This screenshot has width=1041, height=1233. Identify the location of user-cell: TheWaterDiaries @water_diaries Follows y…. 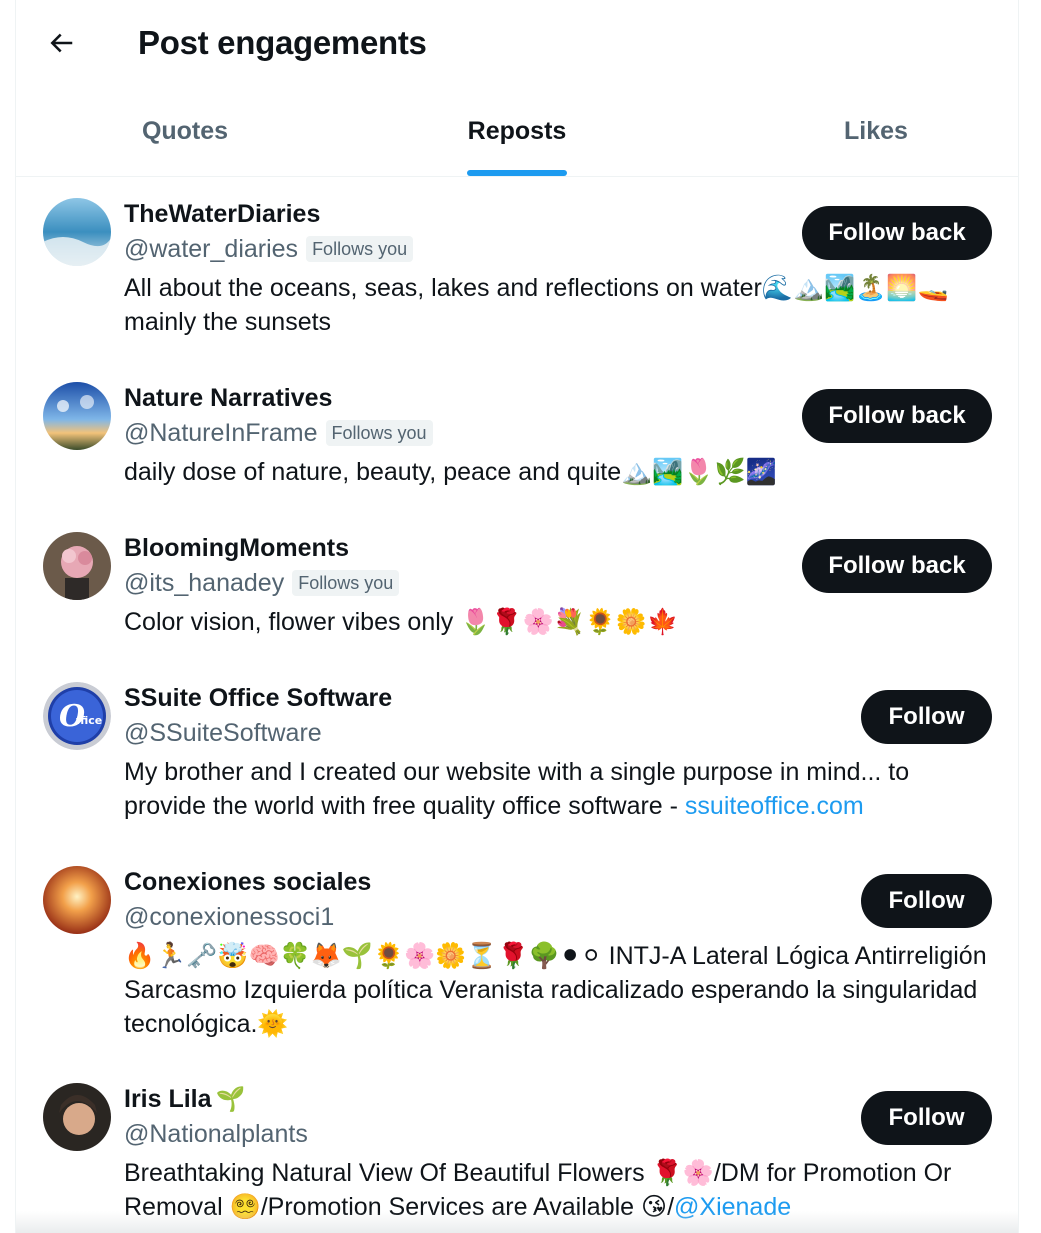
(517, 283).